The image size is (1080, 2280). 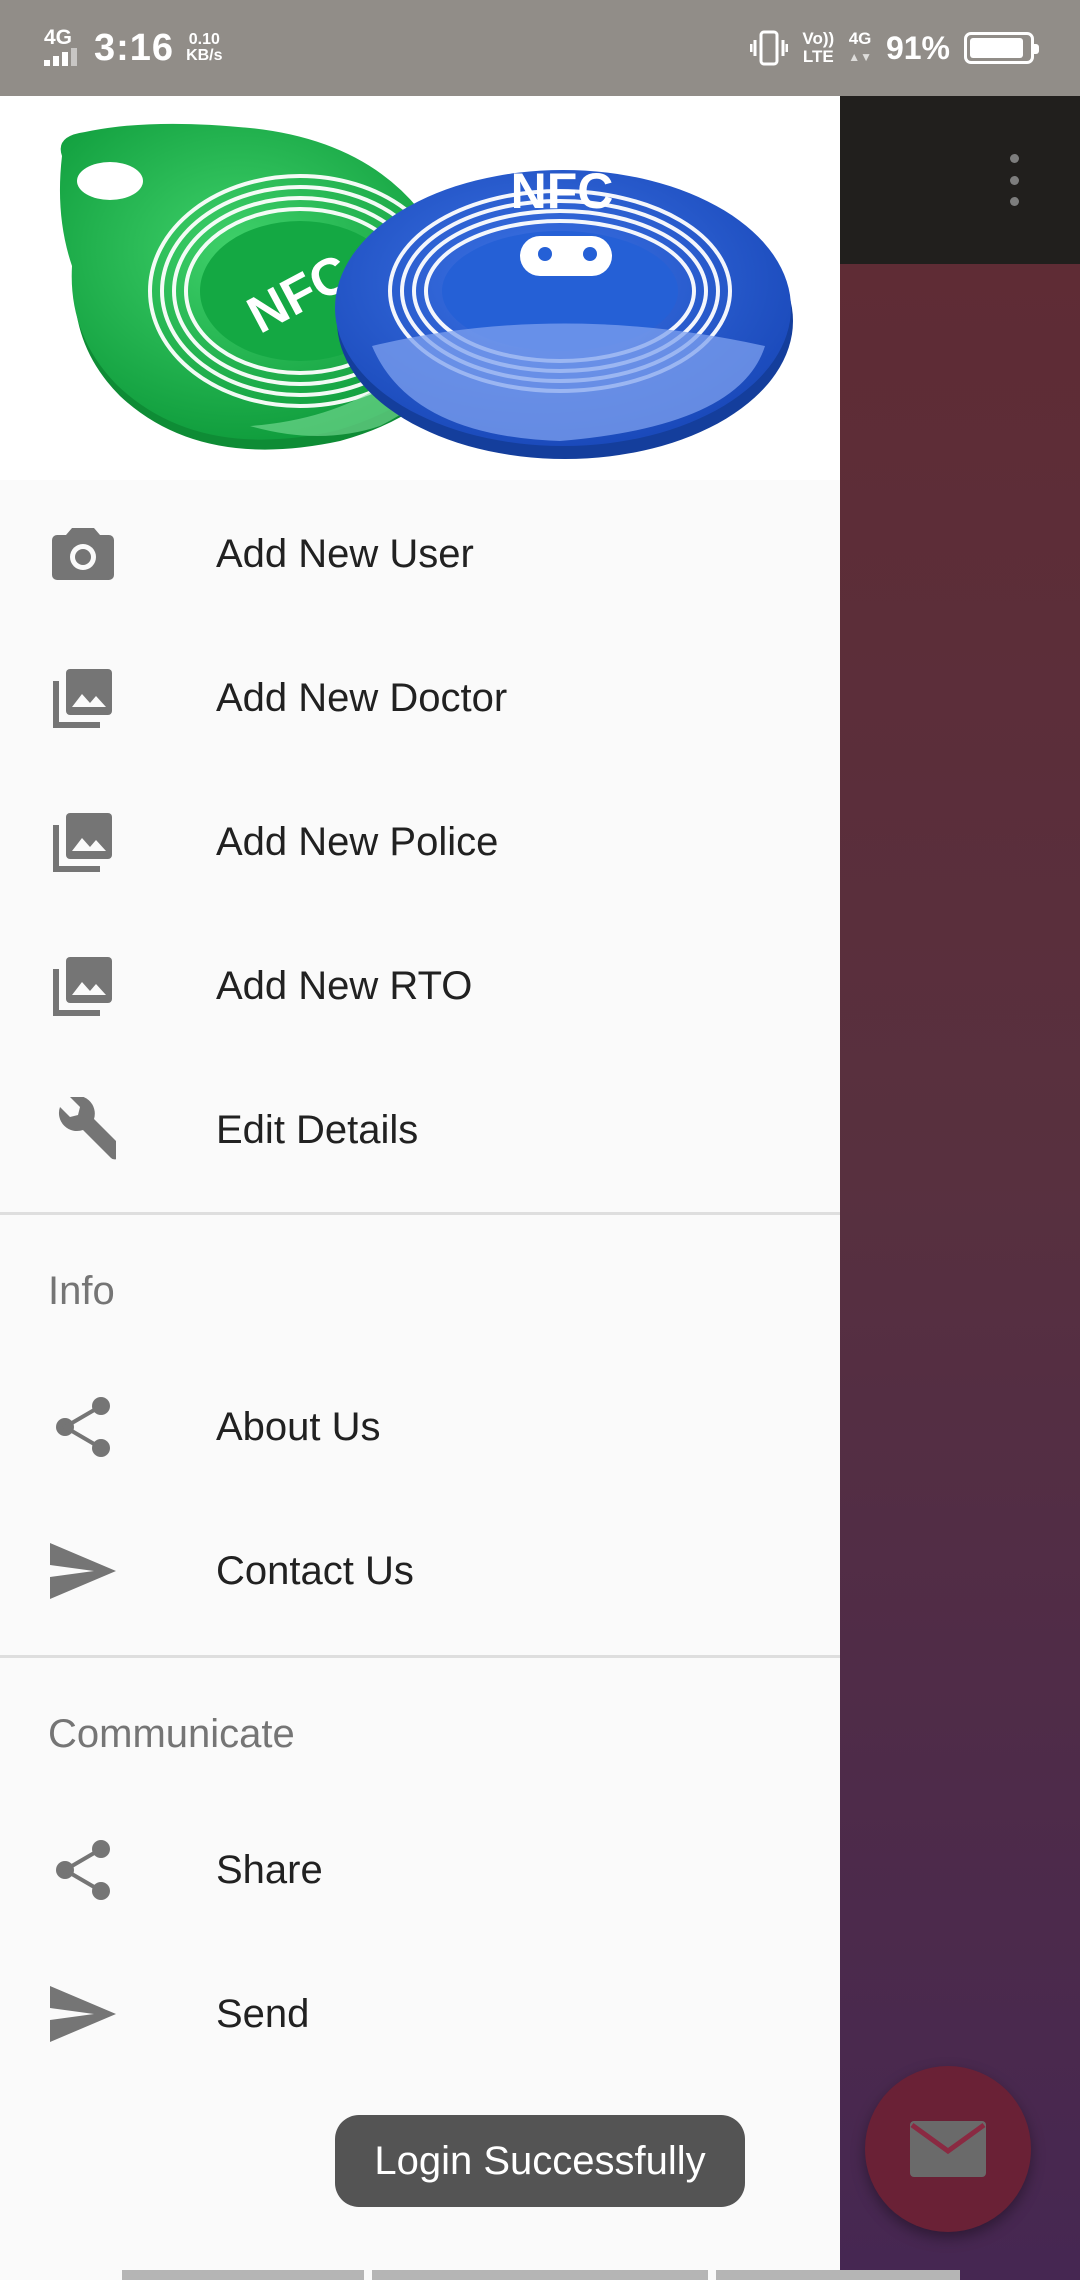 I want to click on menu-item-share: Share, so click(x=420, y=1870).